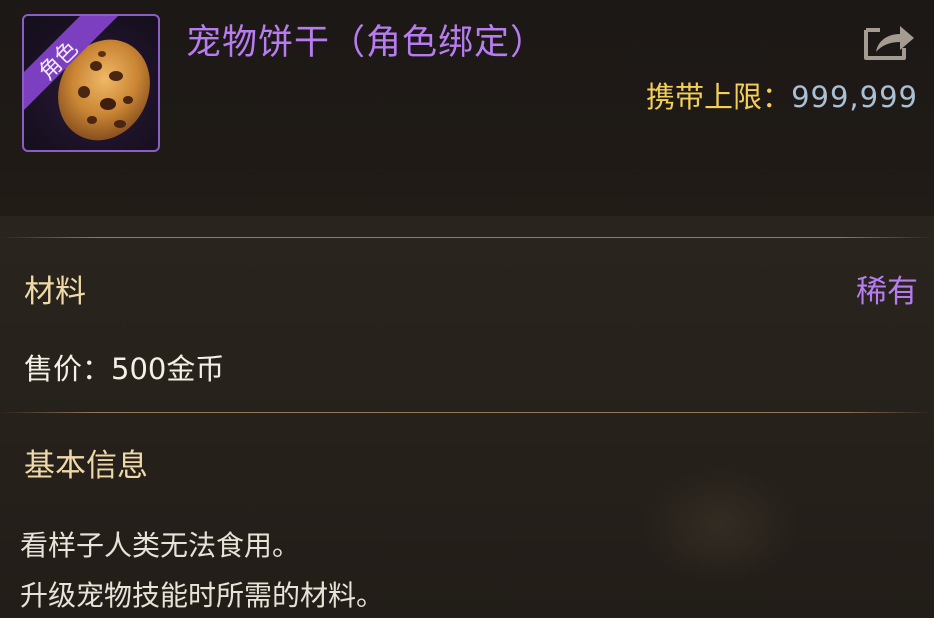  I want to click on item-rarity: 稀有, so click(887, 292).